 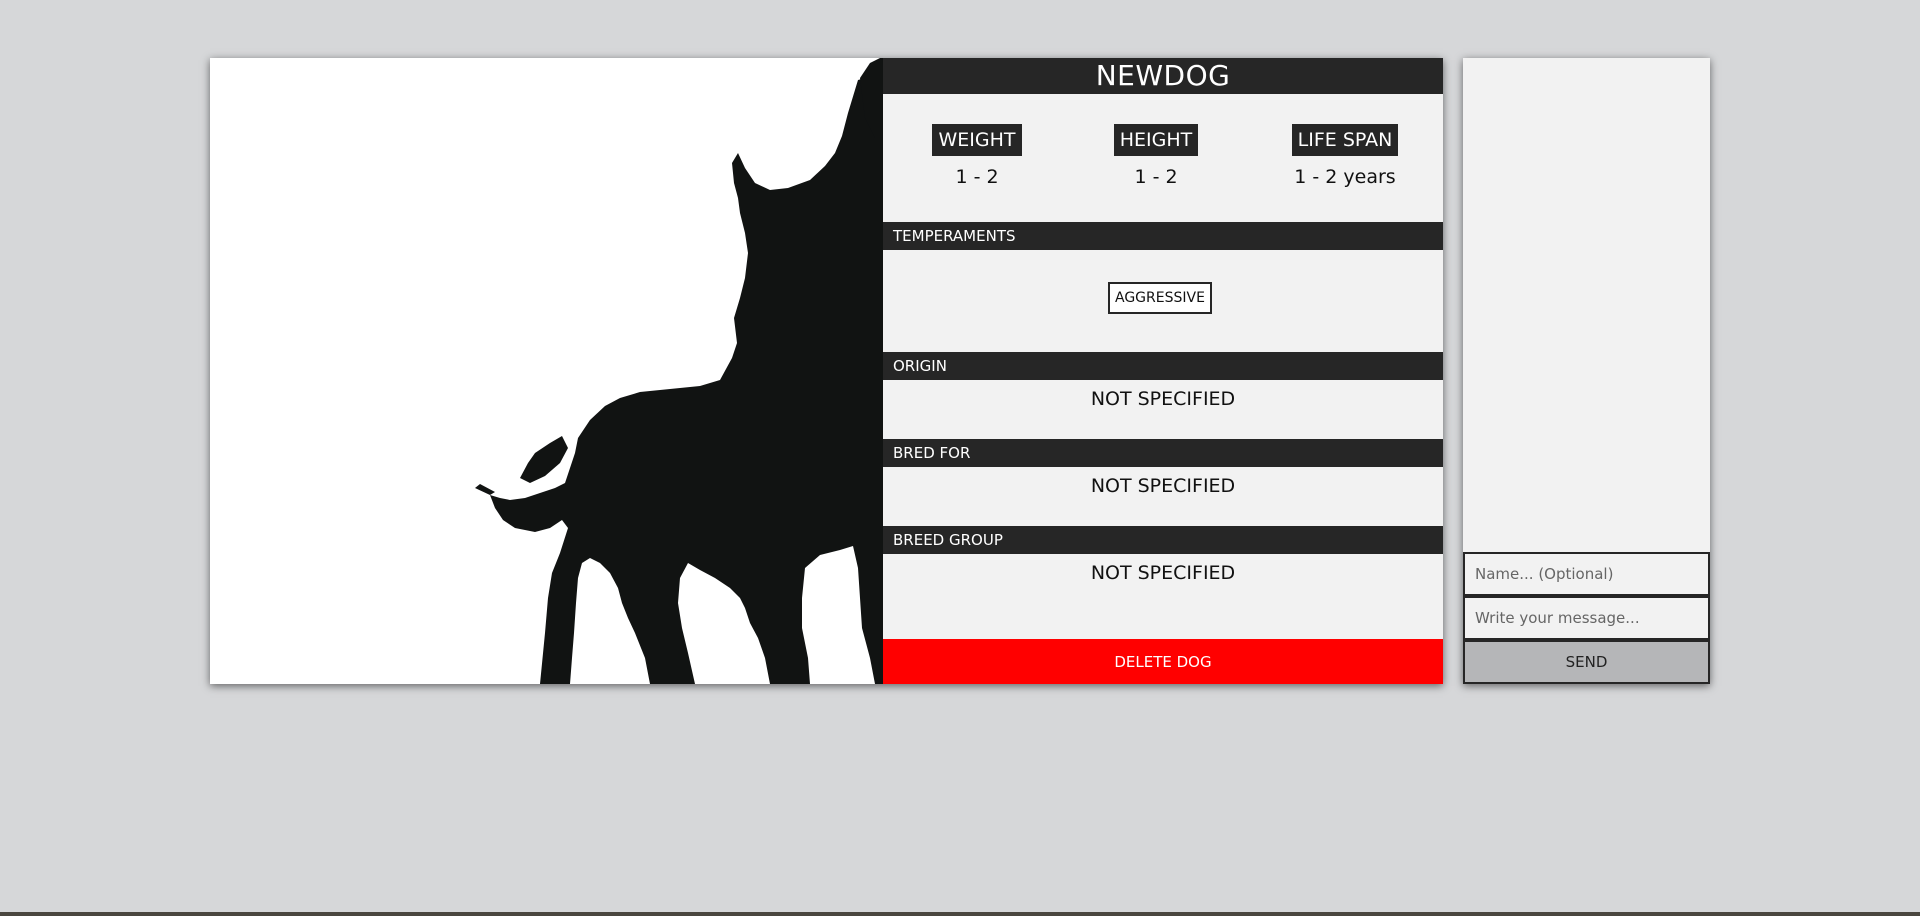 I want to click on stat-weight: WEIGHT 1 - 2, so click(x=977, y=156).